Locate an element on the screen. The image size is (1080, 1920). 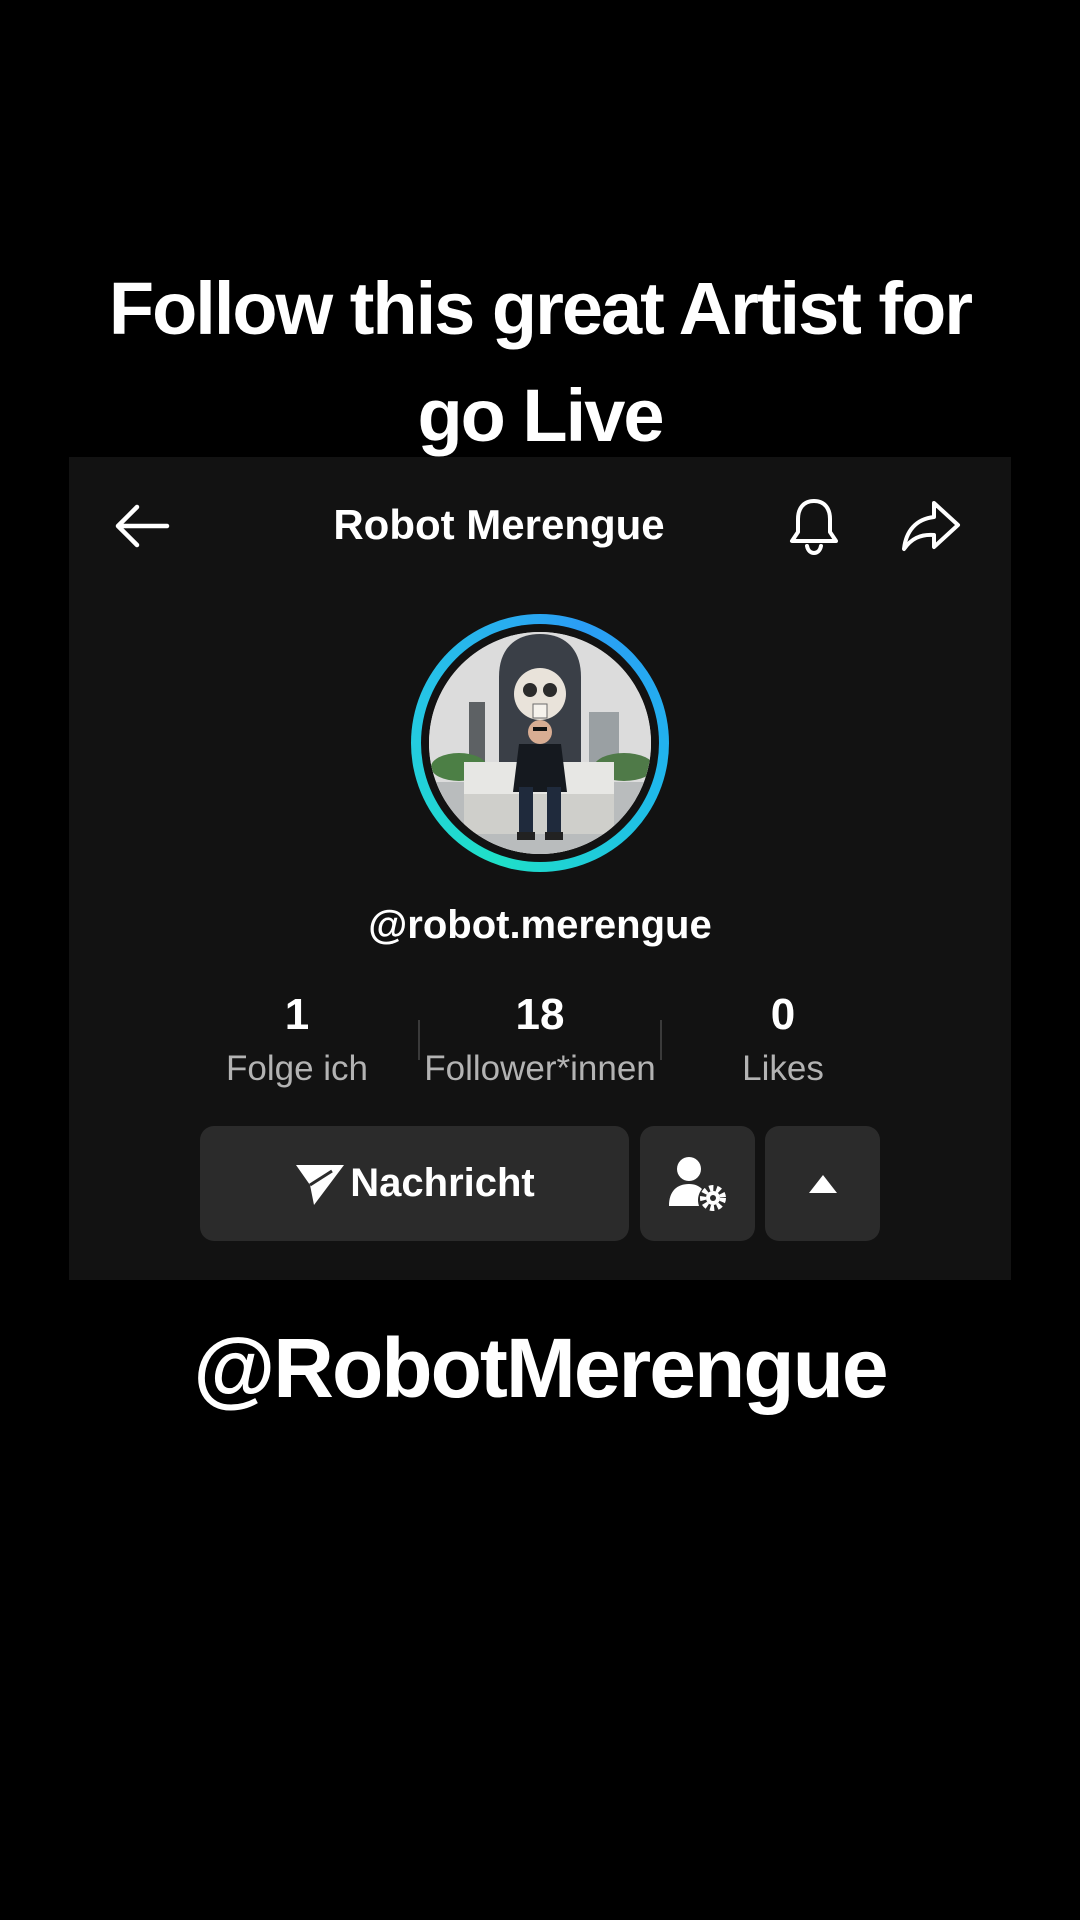
stat-followers: 18 Follower*innen is located at coordinates (540, 1041).